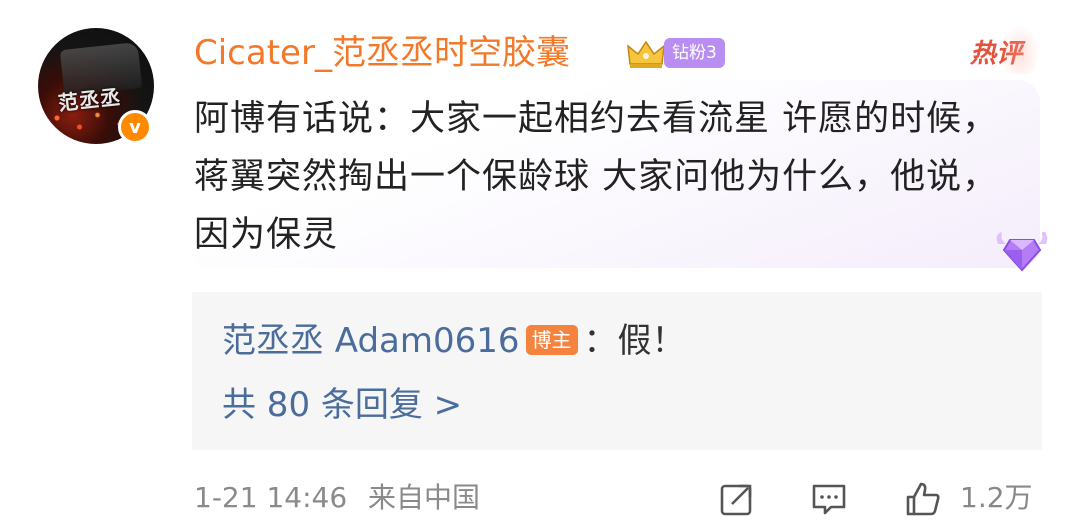  I want to click on like-count: 1.2万, so click(996, 497).